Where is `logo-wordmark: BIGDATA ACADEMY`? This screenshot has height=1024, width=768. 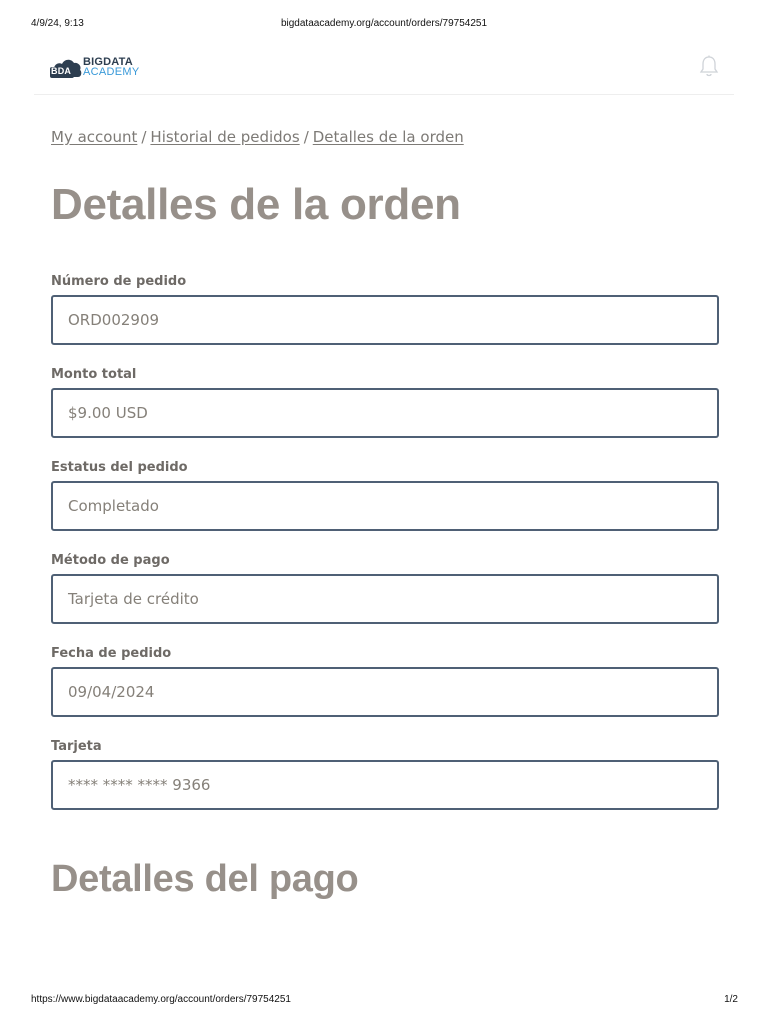
logo-wordmark: BIGDATA ACADEMY is located at coordinates (111, 67).